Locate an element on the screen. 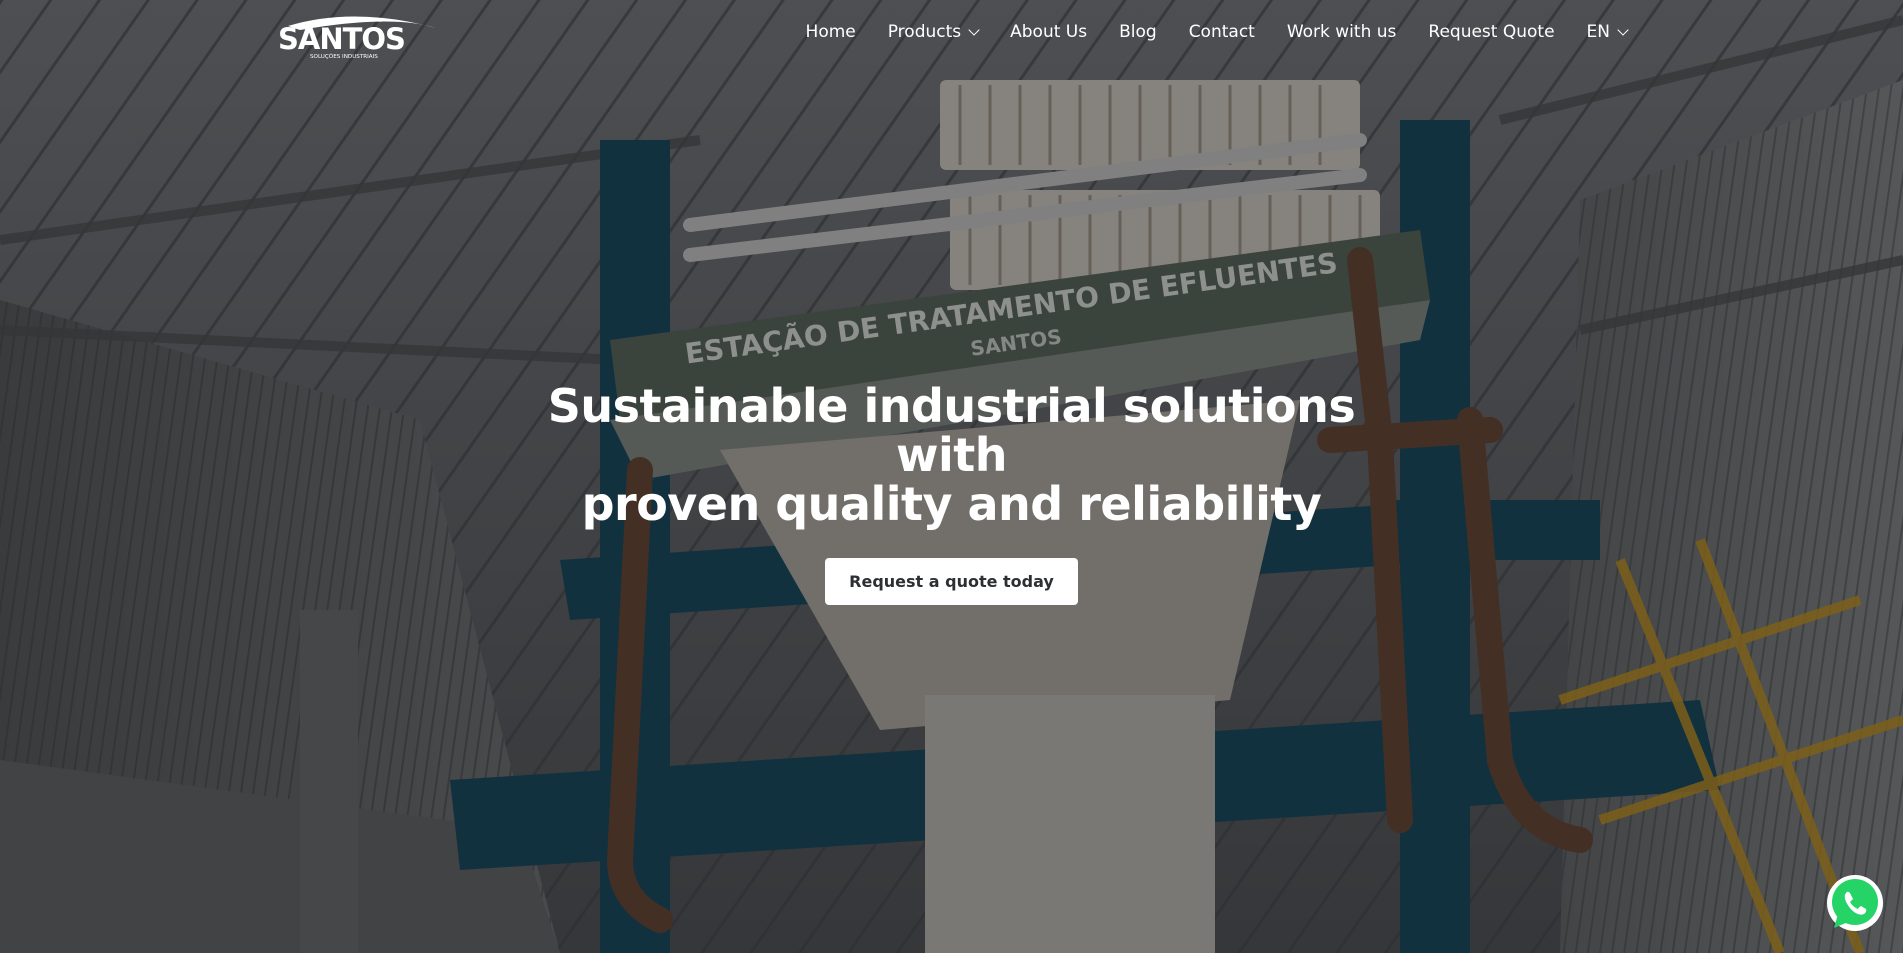 Image resolution: width=1903 pixels, height=953 pixels. nav-item-products: Products is located at coordinates (933, 32).